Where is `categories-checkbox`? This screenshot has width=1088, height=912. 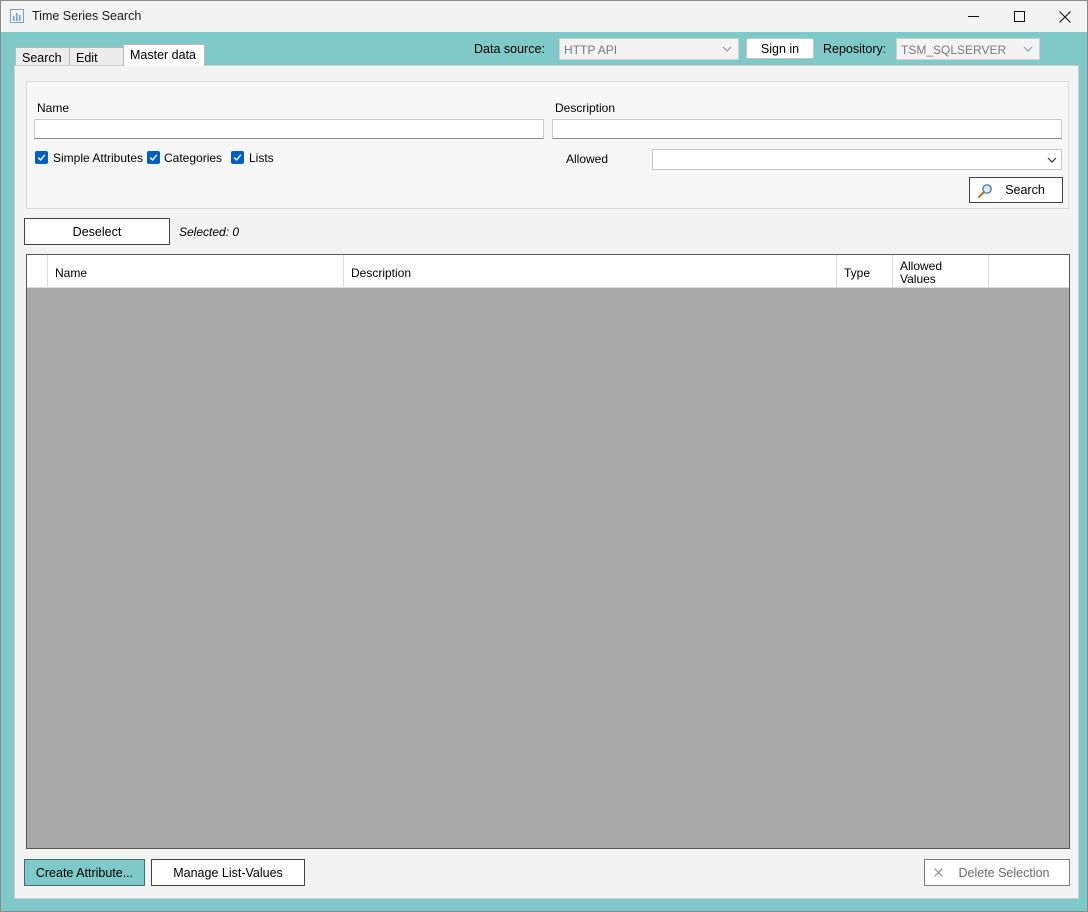
categories-checkbox is located at coordinates (153, 157).